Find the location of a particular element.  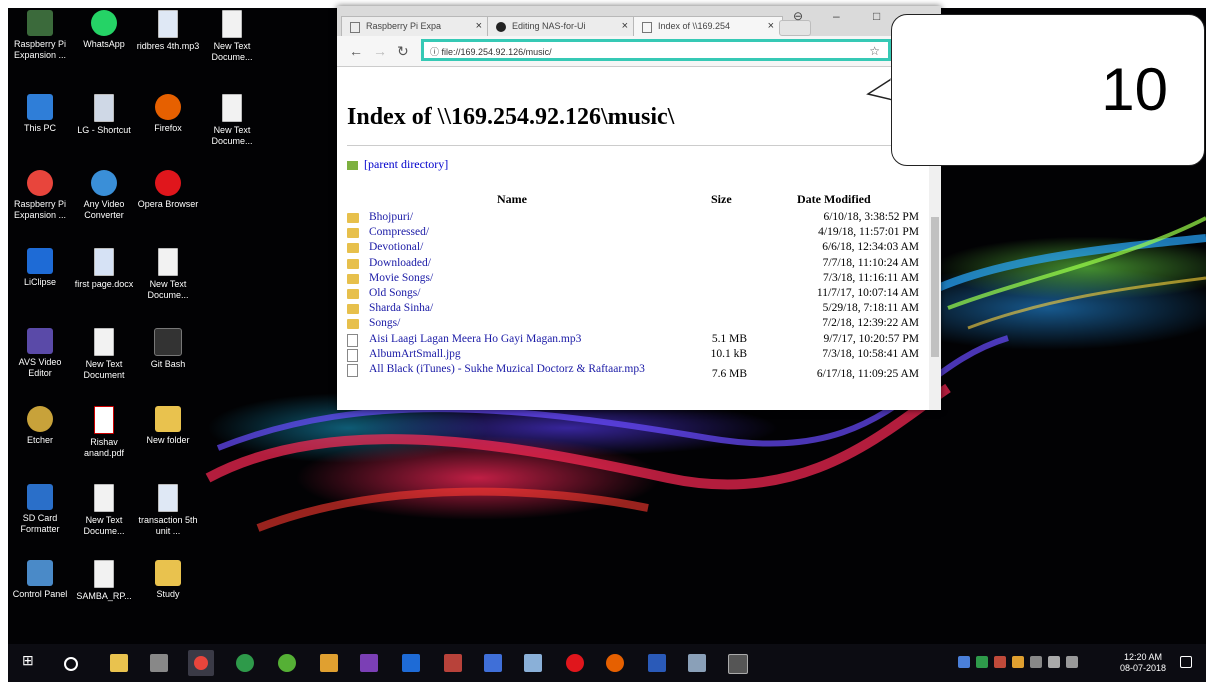

desktop-icon: WhatsApp is located at coordinates (104, 30).